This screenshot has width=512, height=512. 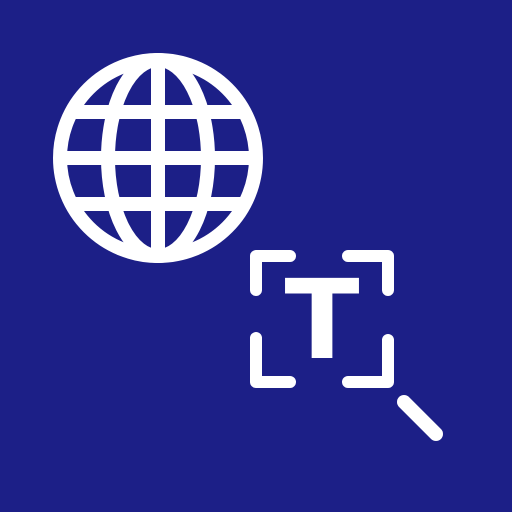 I want to click on scan-letter: T, so click(x=321, y=320).